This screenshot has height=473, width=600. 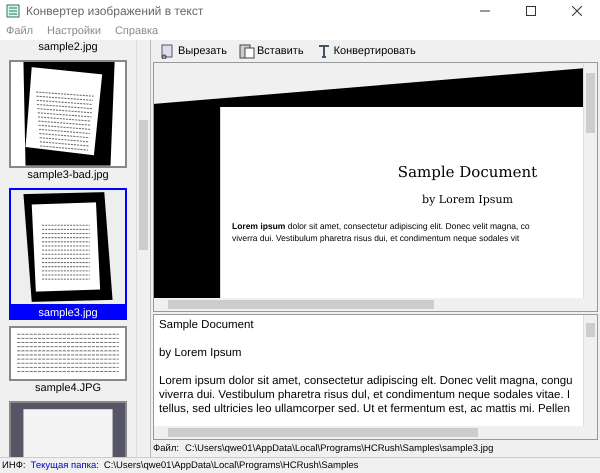 I want to click on status-label: ИНФ:, so click(x=14, y=465).